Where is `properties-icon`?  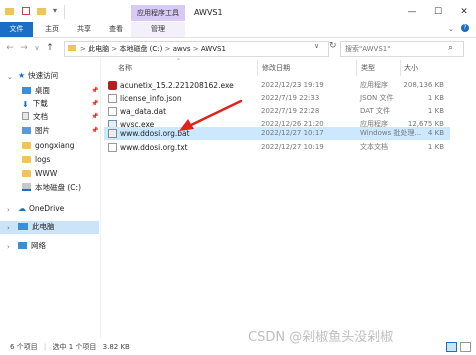 properties-icon is located at coordinates (26, 11).